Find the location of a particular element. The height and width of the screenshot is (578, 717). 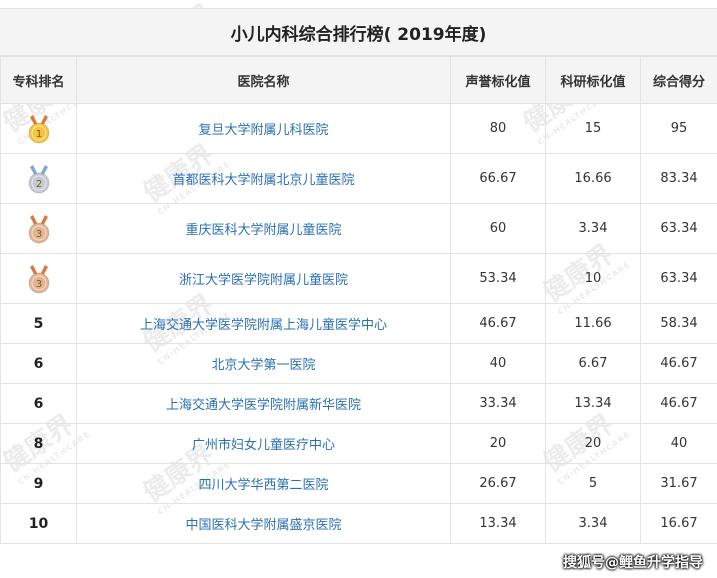

reputation-cell: 13.34 is located at coordinates (498, 523).